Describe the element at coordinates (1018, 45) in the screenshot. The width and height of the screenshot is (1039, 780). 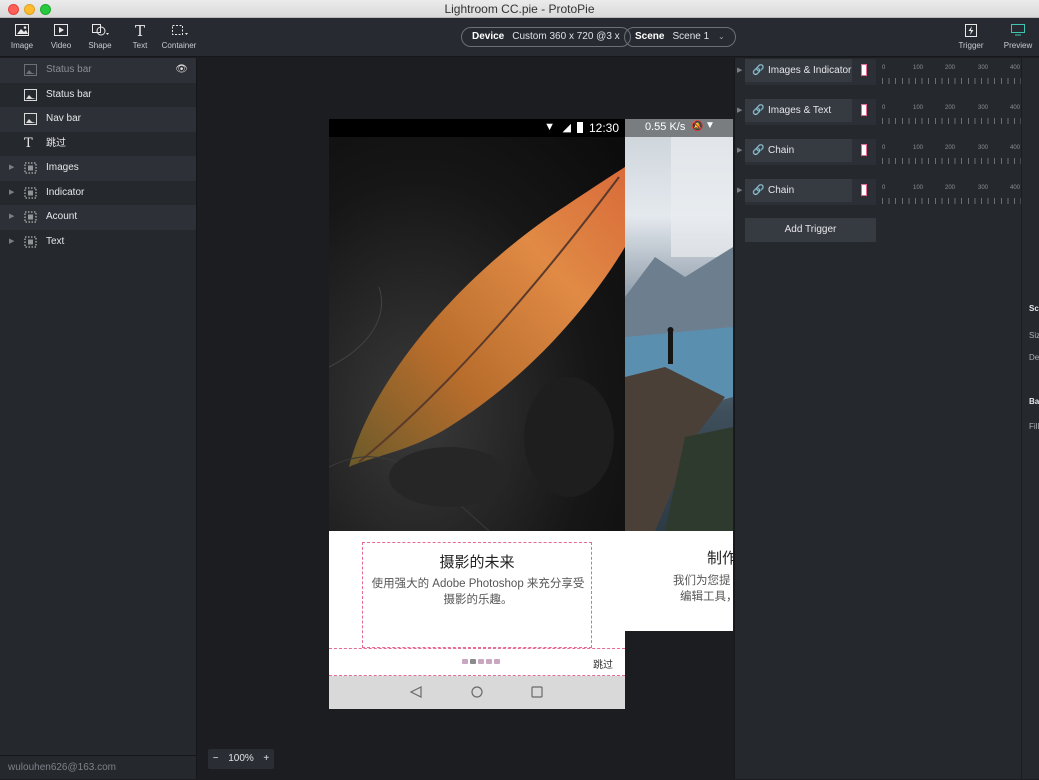
I see `preview-label: Preview` at that location.